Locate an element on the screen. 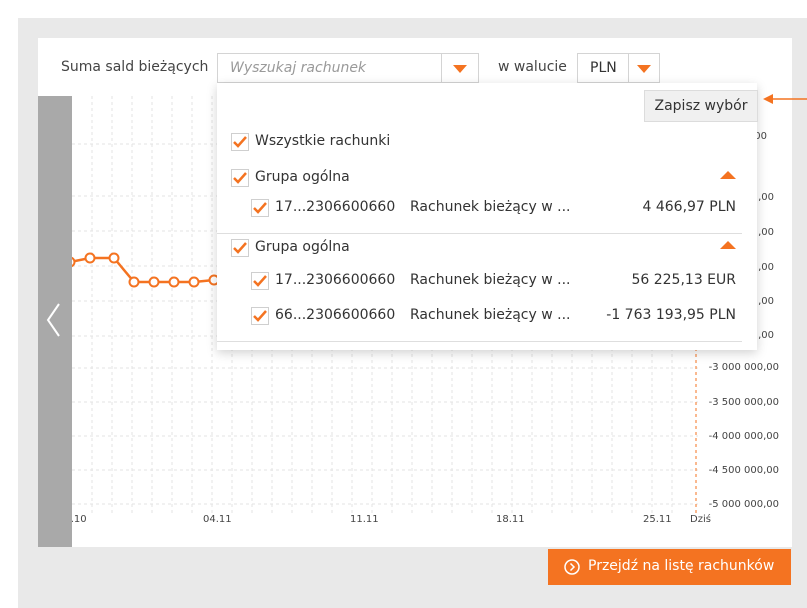 This screenshot has height=608, width=807. go-to-accounts-button: Przejdź na listę rachunków is located at coordinates (669, 567).